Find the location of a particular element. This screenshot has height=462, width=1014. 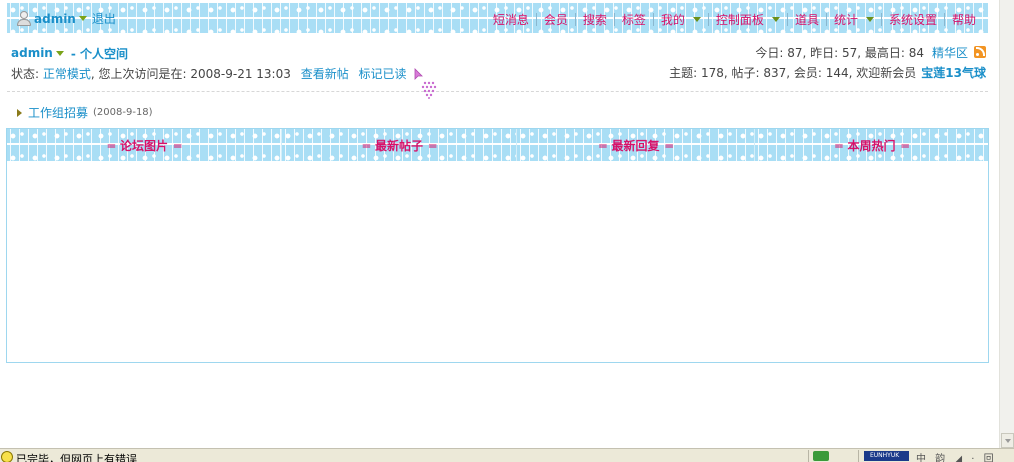

announcement-link: 工作组招募 is located at coordinates (58, 112).